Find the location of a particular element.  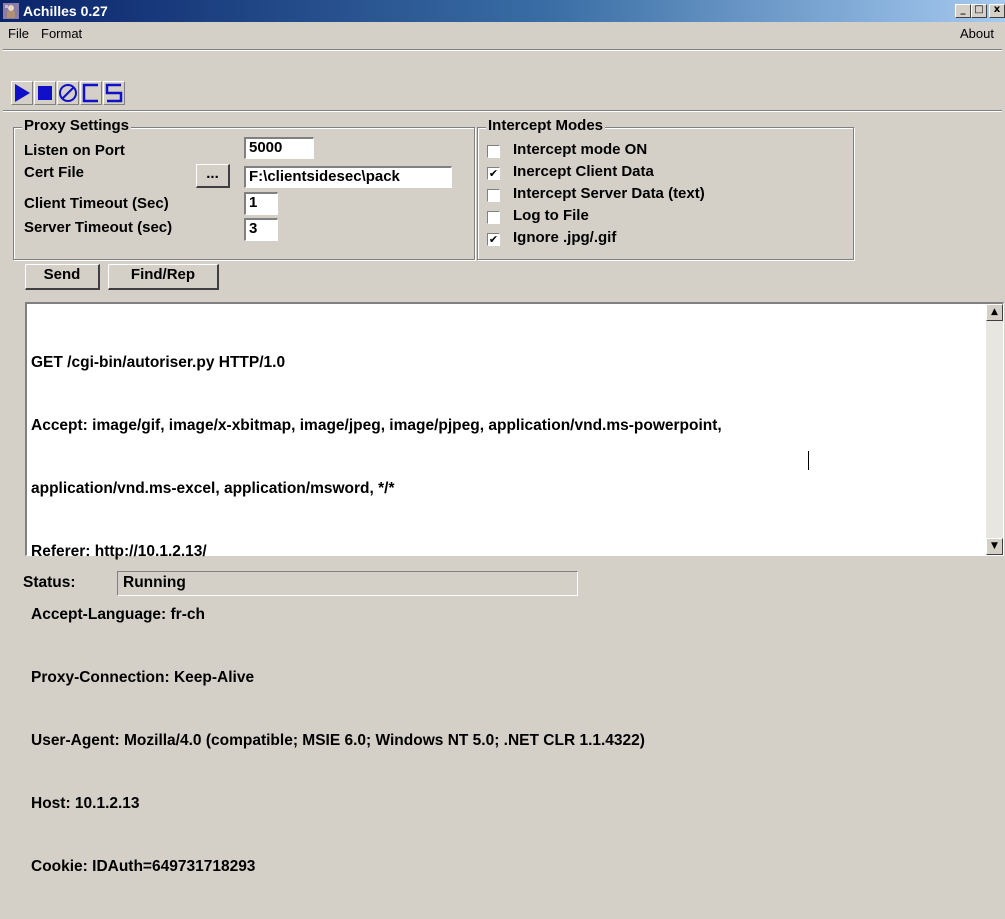

intercept-mode-checkbox is located at coordinates (493, 151).